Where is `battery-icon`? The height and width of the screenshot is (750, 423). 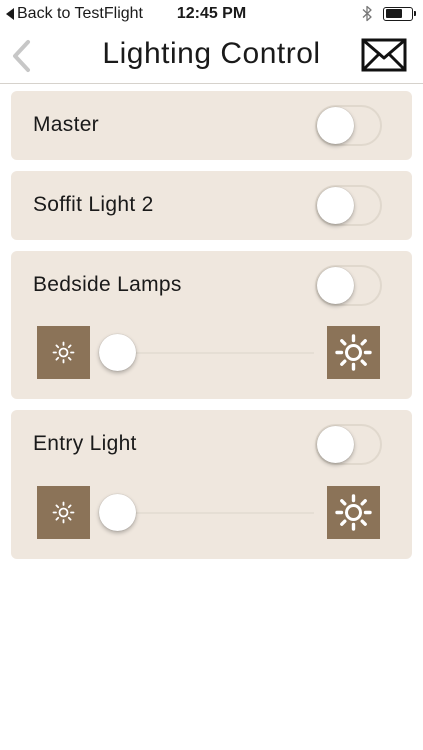
battery-icon is located at coordinates (399, 13).